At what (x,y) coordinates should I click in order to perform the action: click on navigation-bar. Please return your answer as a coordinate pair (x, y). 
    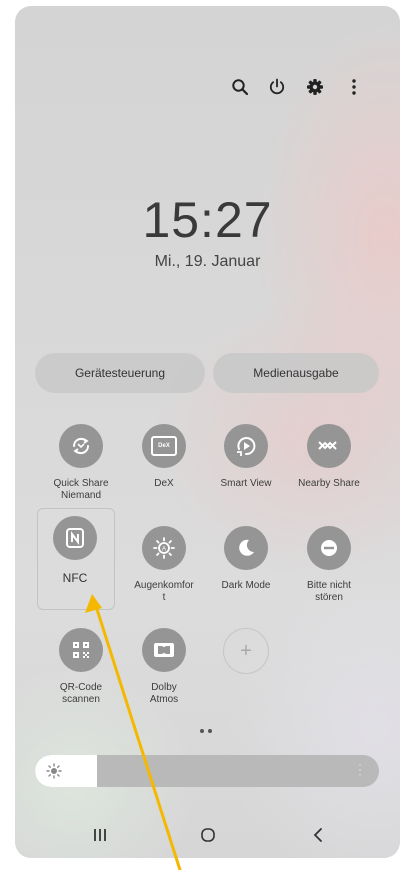
    Looking at the image, I should click on (207, 835).